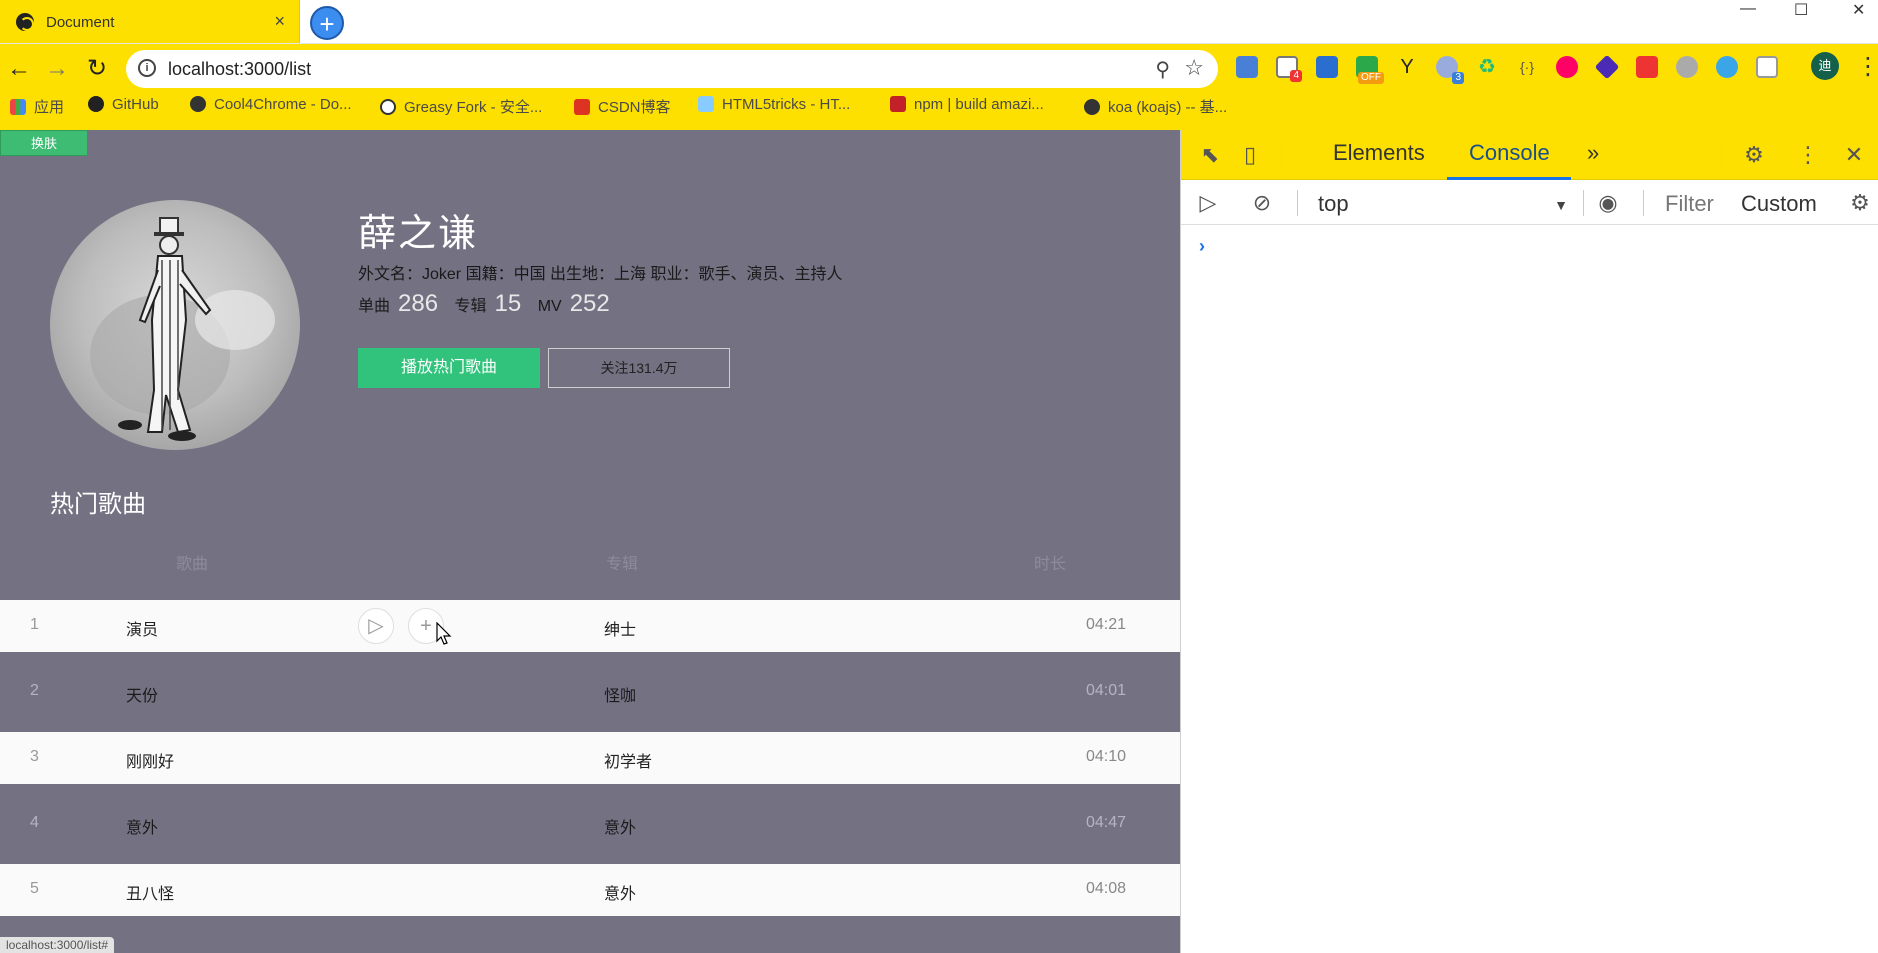 The width and height of the screenshot is (1878, 953). I want to click on song-name: 丑八怪, so click(150, 892).